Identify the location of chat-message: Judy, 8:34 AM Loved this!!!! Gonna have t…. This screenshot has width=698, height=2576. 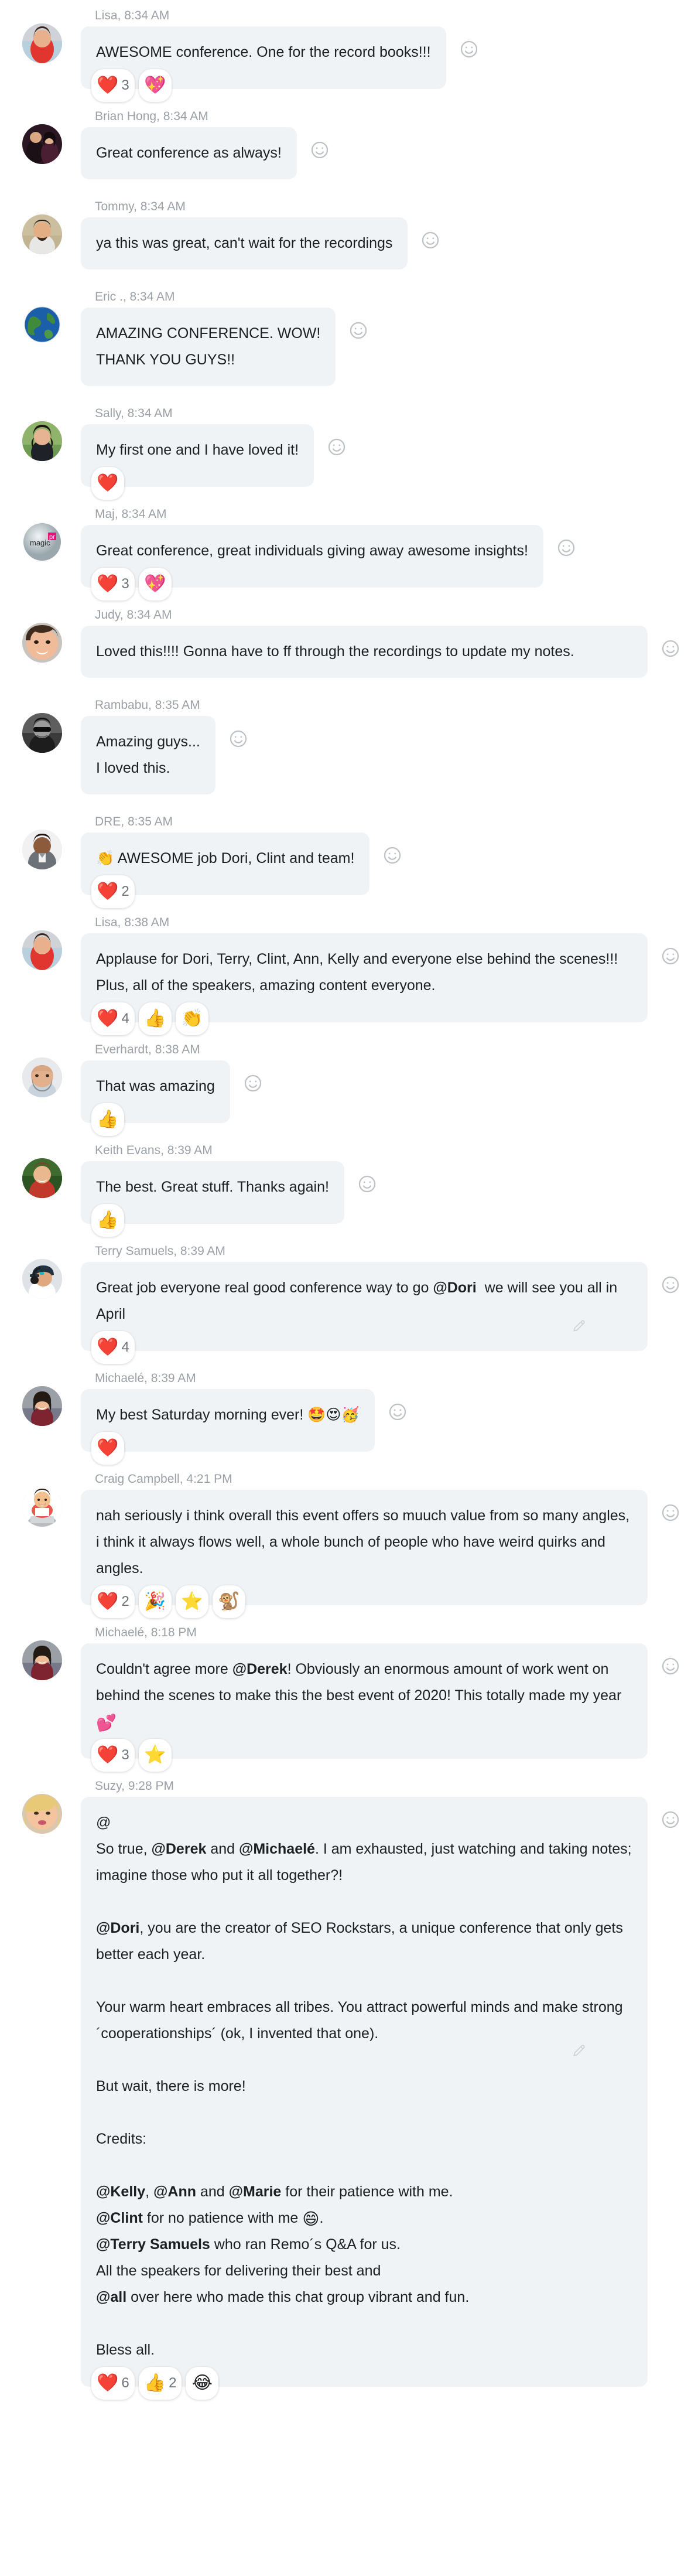
(349, 643).